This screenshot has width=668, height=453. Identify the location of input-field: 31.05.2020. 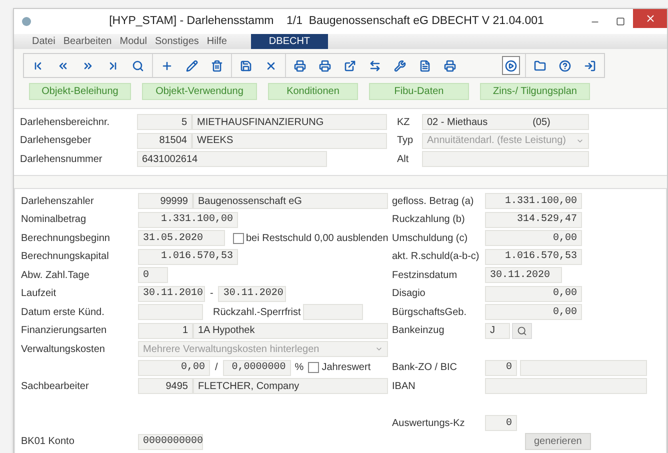
(181, 238).